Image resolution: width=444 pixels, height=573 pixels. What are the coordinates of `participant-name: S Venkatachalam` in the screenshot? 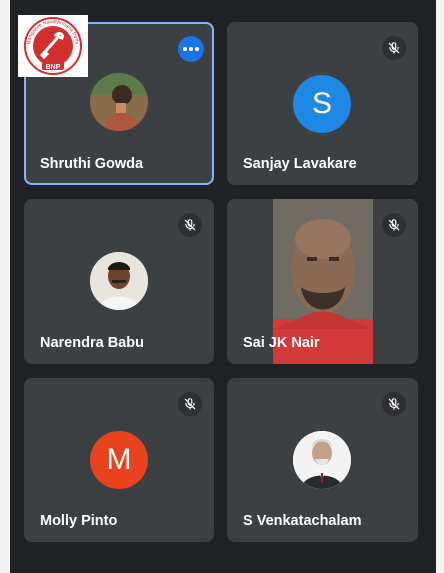 It's located at (302, 521).